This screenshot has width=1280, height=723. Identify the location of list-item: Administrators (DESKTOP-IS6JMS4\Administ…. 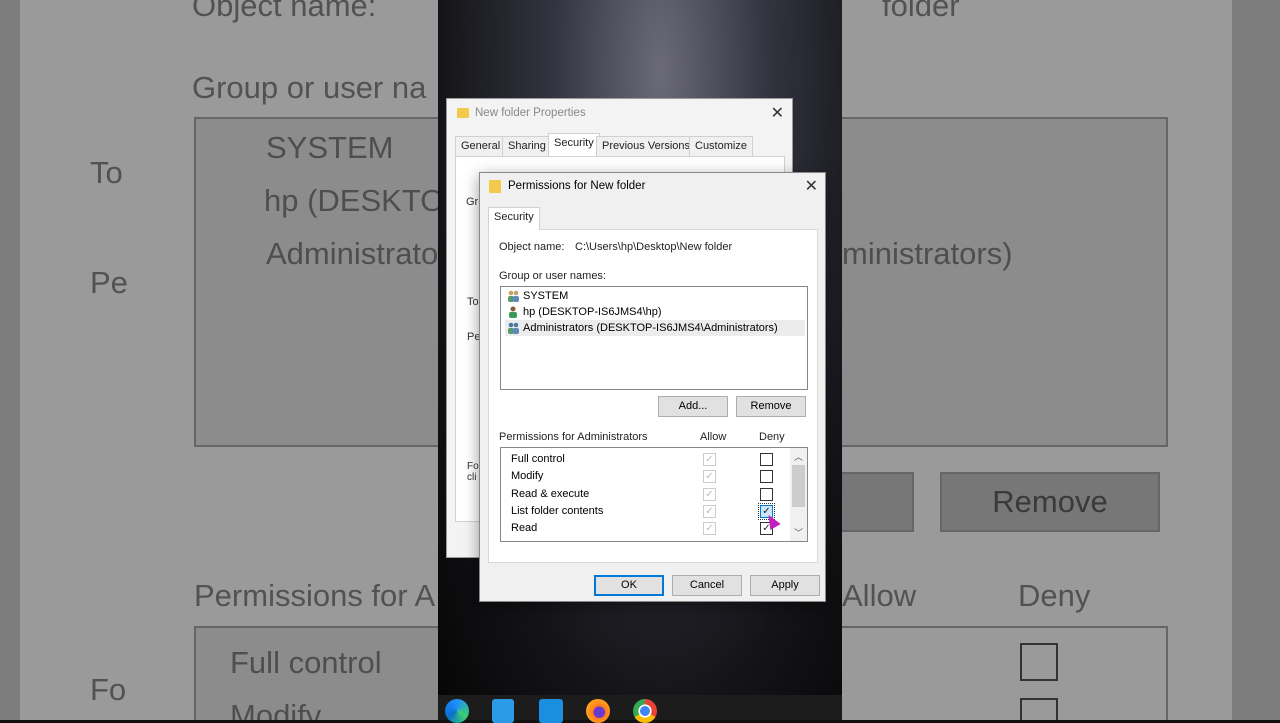
(655, 328).